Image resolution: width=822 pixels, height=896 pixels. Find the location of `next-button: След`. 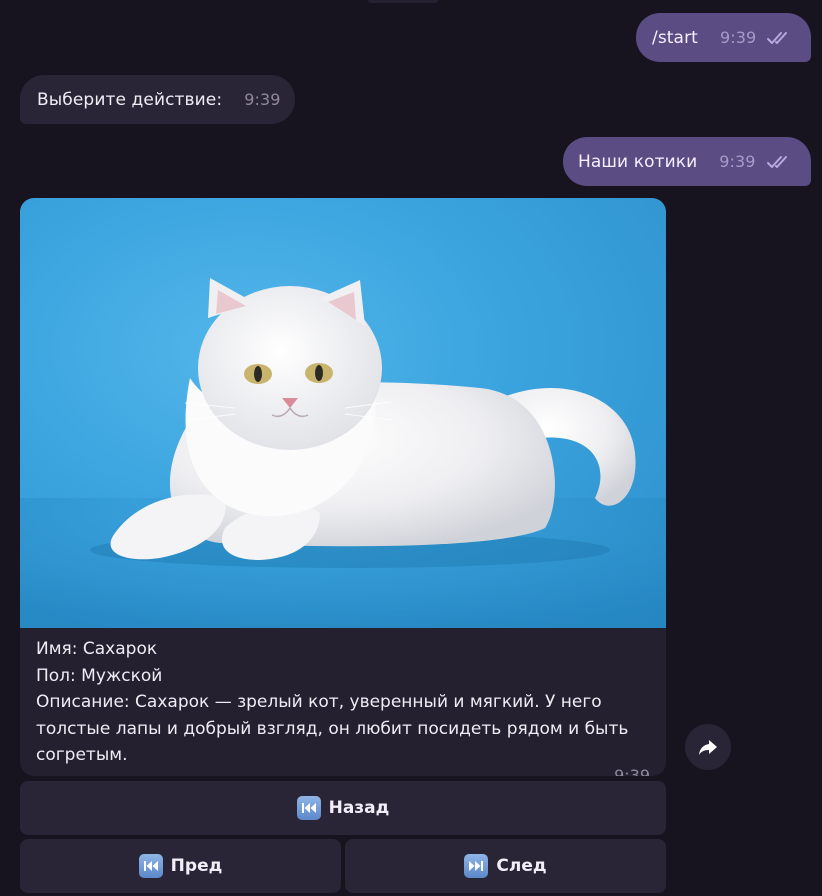

next-button: След is located at coordinates (505, 866).